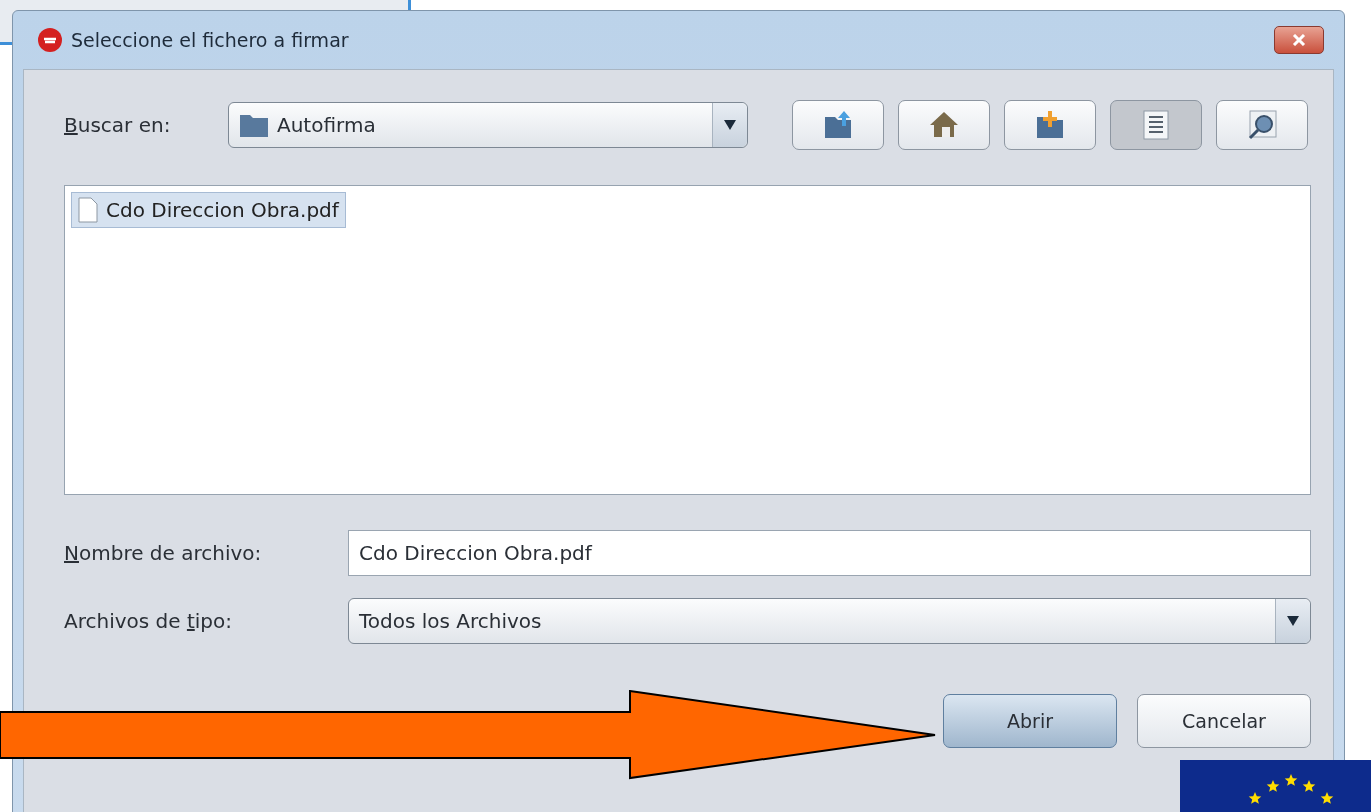  Describe the element at coordinates (1224, 721) in the screenshot. I see `cancel-button: Cancelar` at that location.